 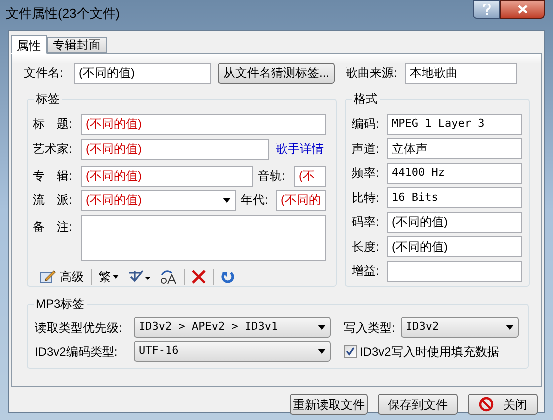 What do you see at coordinates (366, 125) in the screenshot?
I see `field-label: 编码:` at bounding box center [366, 125].